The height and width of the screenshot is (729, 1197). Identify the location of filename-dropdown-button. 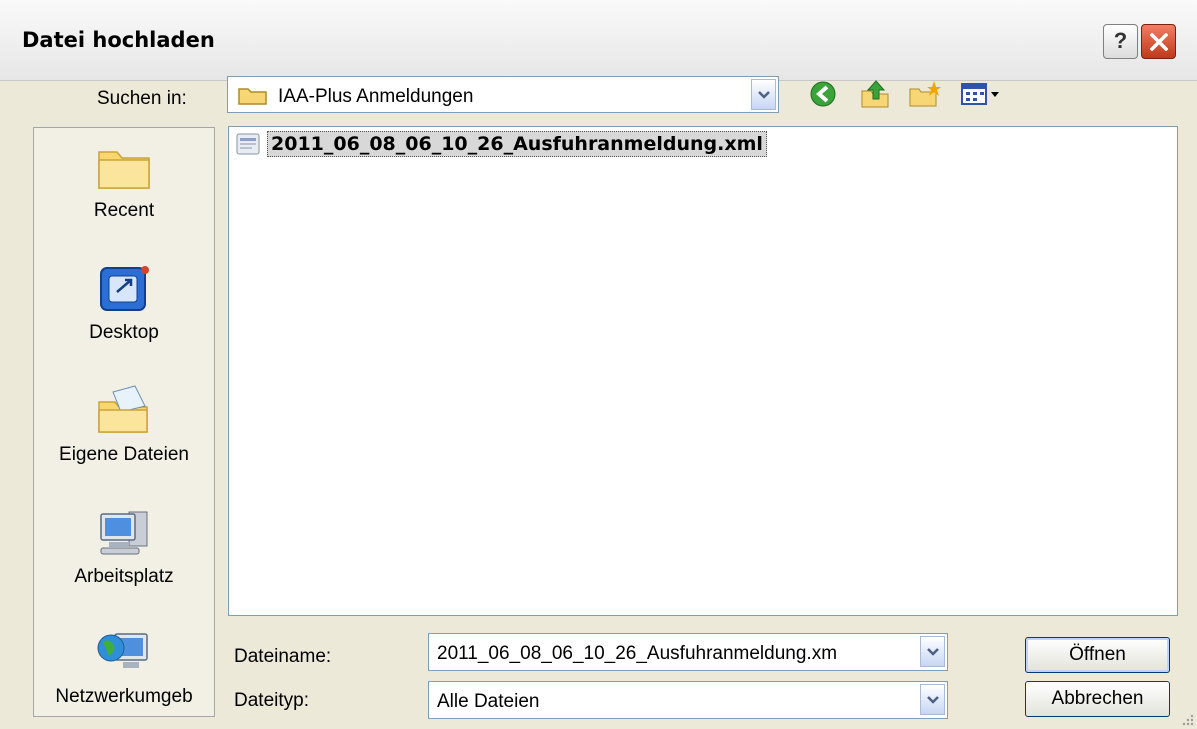
(932, 651).